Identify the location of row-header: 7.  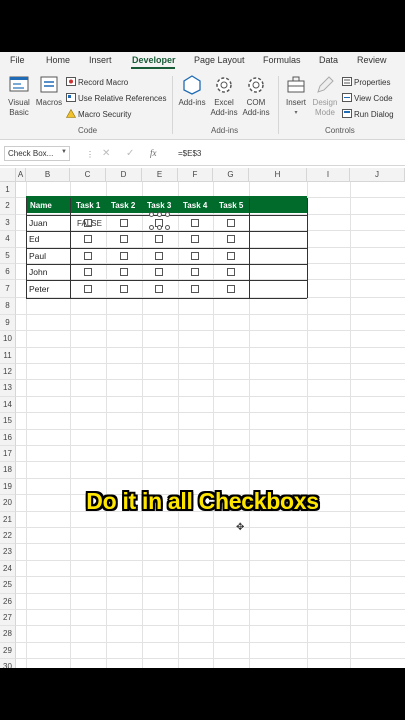
(8, 289).